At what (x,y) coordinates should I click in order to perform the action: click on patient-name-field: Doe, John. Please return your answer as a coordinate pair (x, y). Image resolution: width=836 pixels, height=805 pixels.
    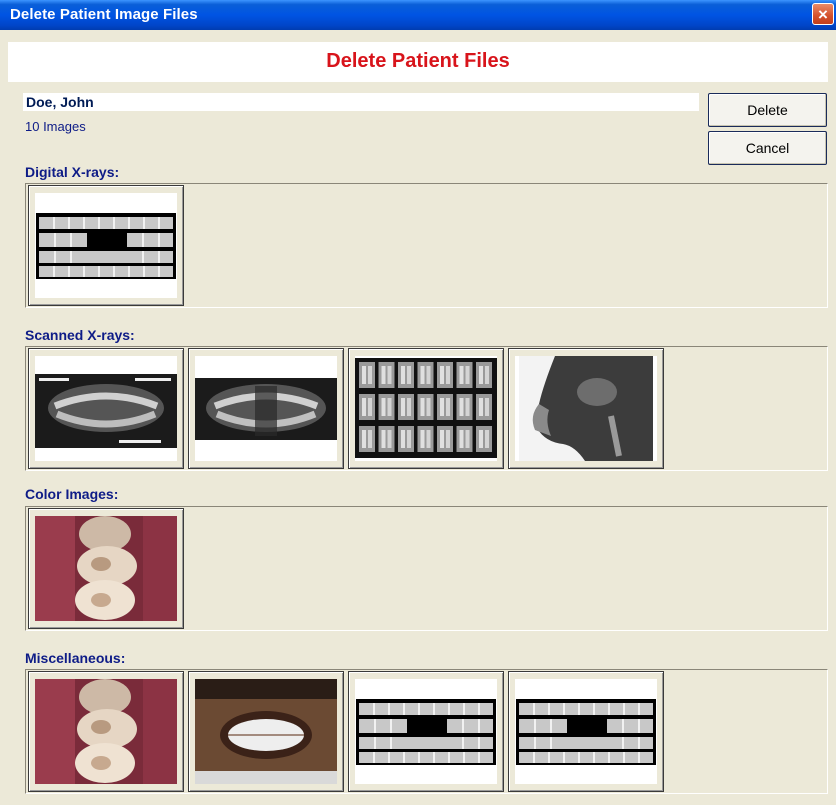
    Looking at the image, I should click on (361, 102).